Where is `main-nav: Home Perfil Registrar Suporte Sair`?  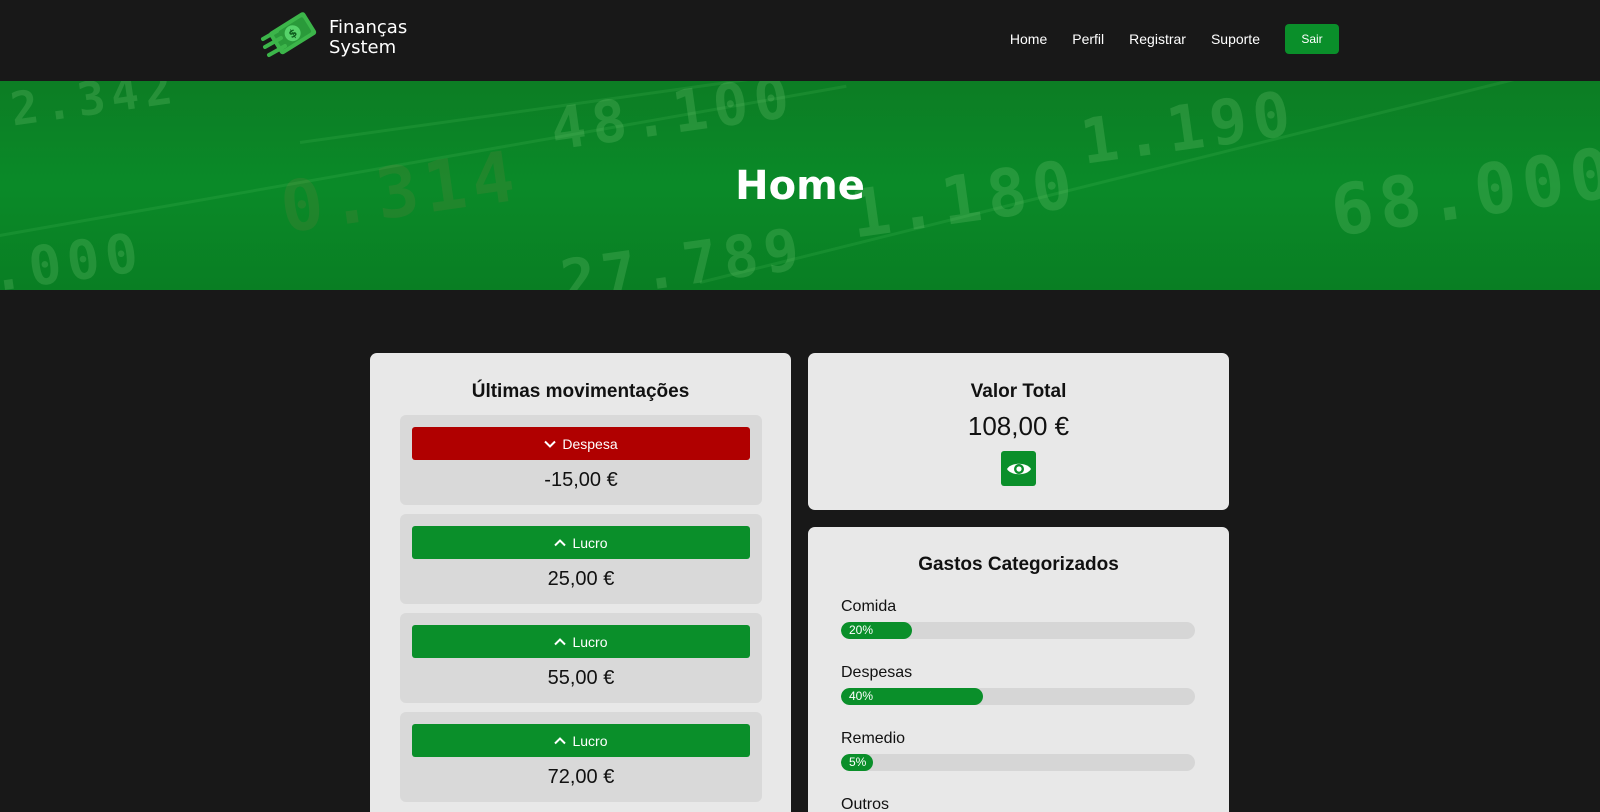
main-nav: Home Perfil Registrar Suporte Sair is located at coordinates (1174, 39).